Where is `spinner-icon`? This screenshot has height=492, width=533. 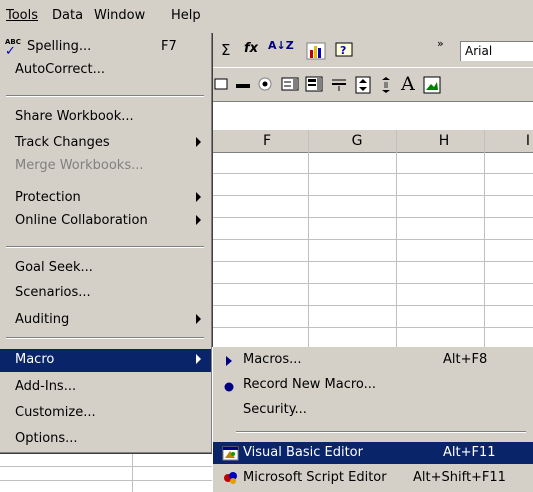
spinner-icon is located at coordinates (363, 85).